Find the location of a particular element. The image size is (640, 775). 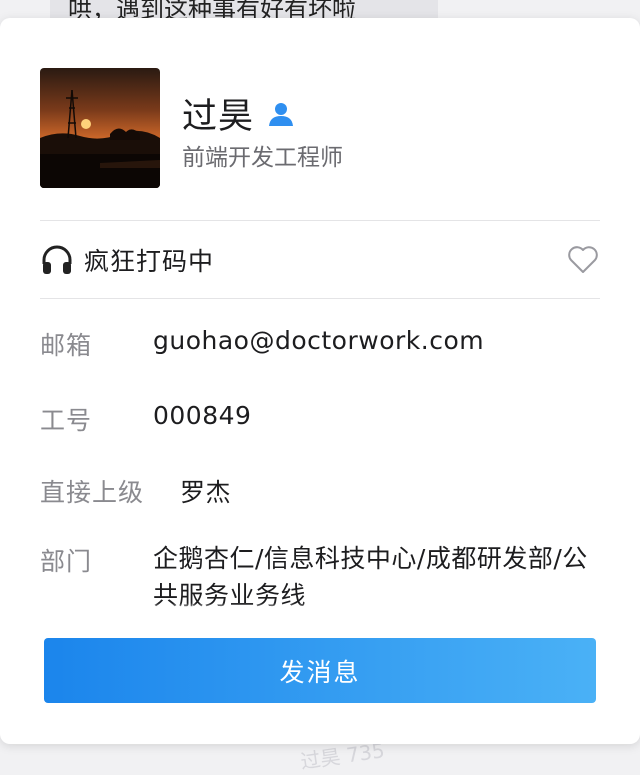

email-label: 邮箱 is located at coordinates (66, 345).